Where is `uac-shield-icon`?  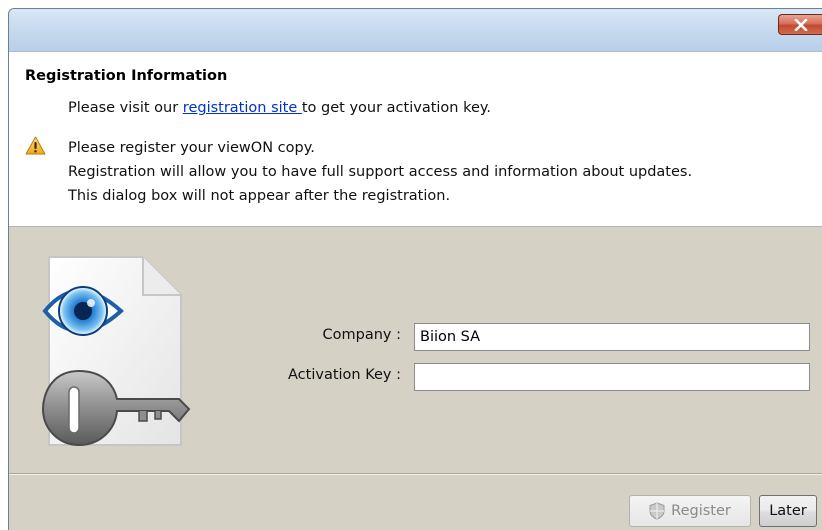
uac-shield-icon is located at coordinates (657, 511).